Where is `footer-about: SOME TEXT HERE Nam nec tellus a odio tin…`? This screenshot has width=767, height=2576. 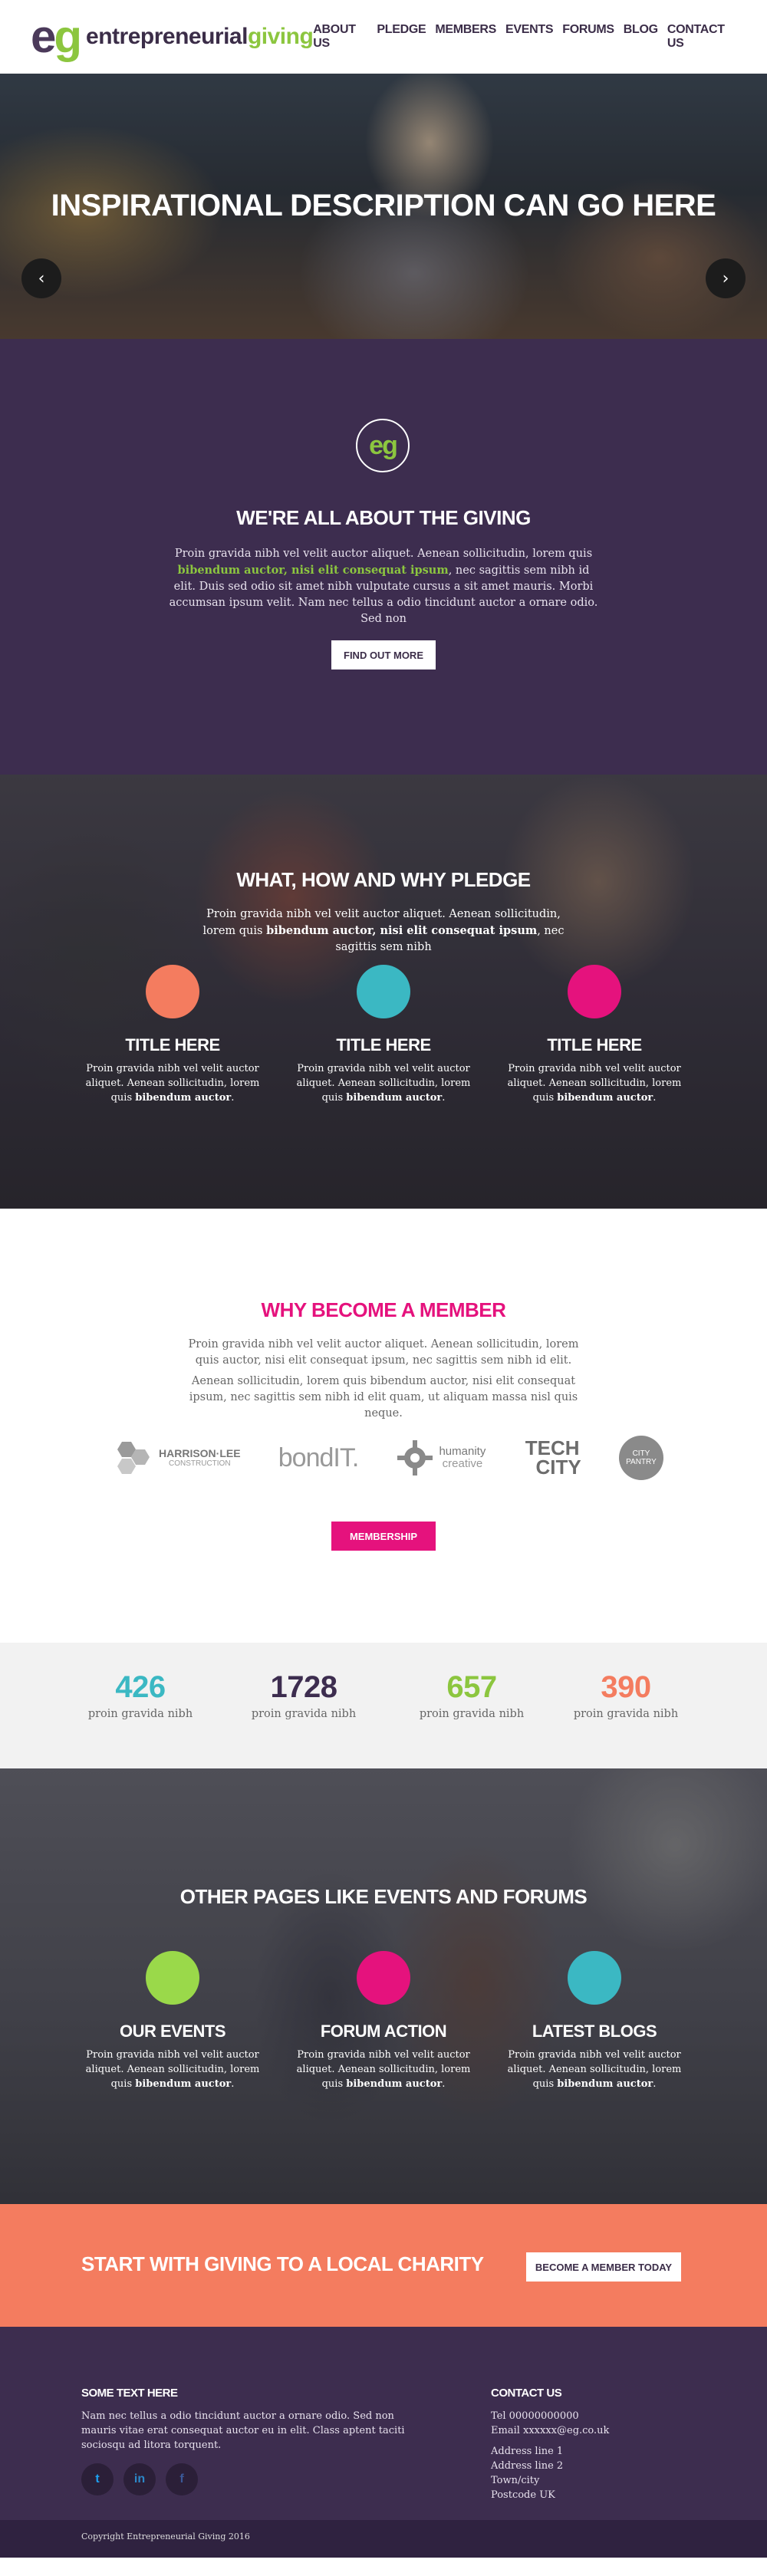
footer-about: SOME TEXT HERE Nam nec tellus a odio tin… is located at coordinates (246, 2441).